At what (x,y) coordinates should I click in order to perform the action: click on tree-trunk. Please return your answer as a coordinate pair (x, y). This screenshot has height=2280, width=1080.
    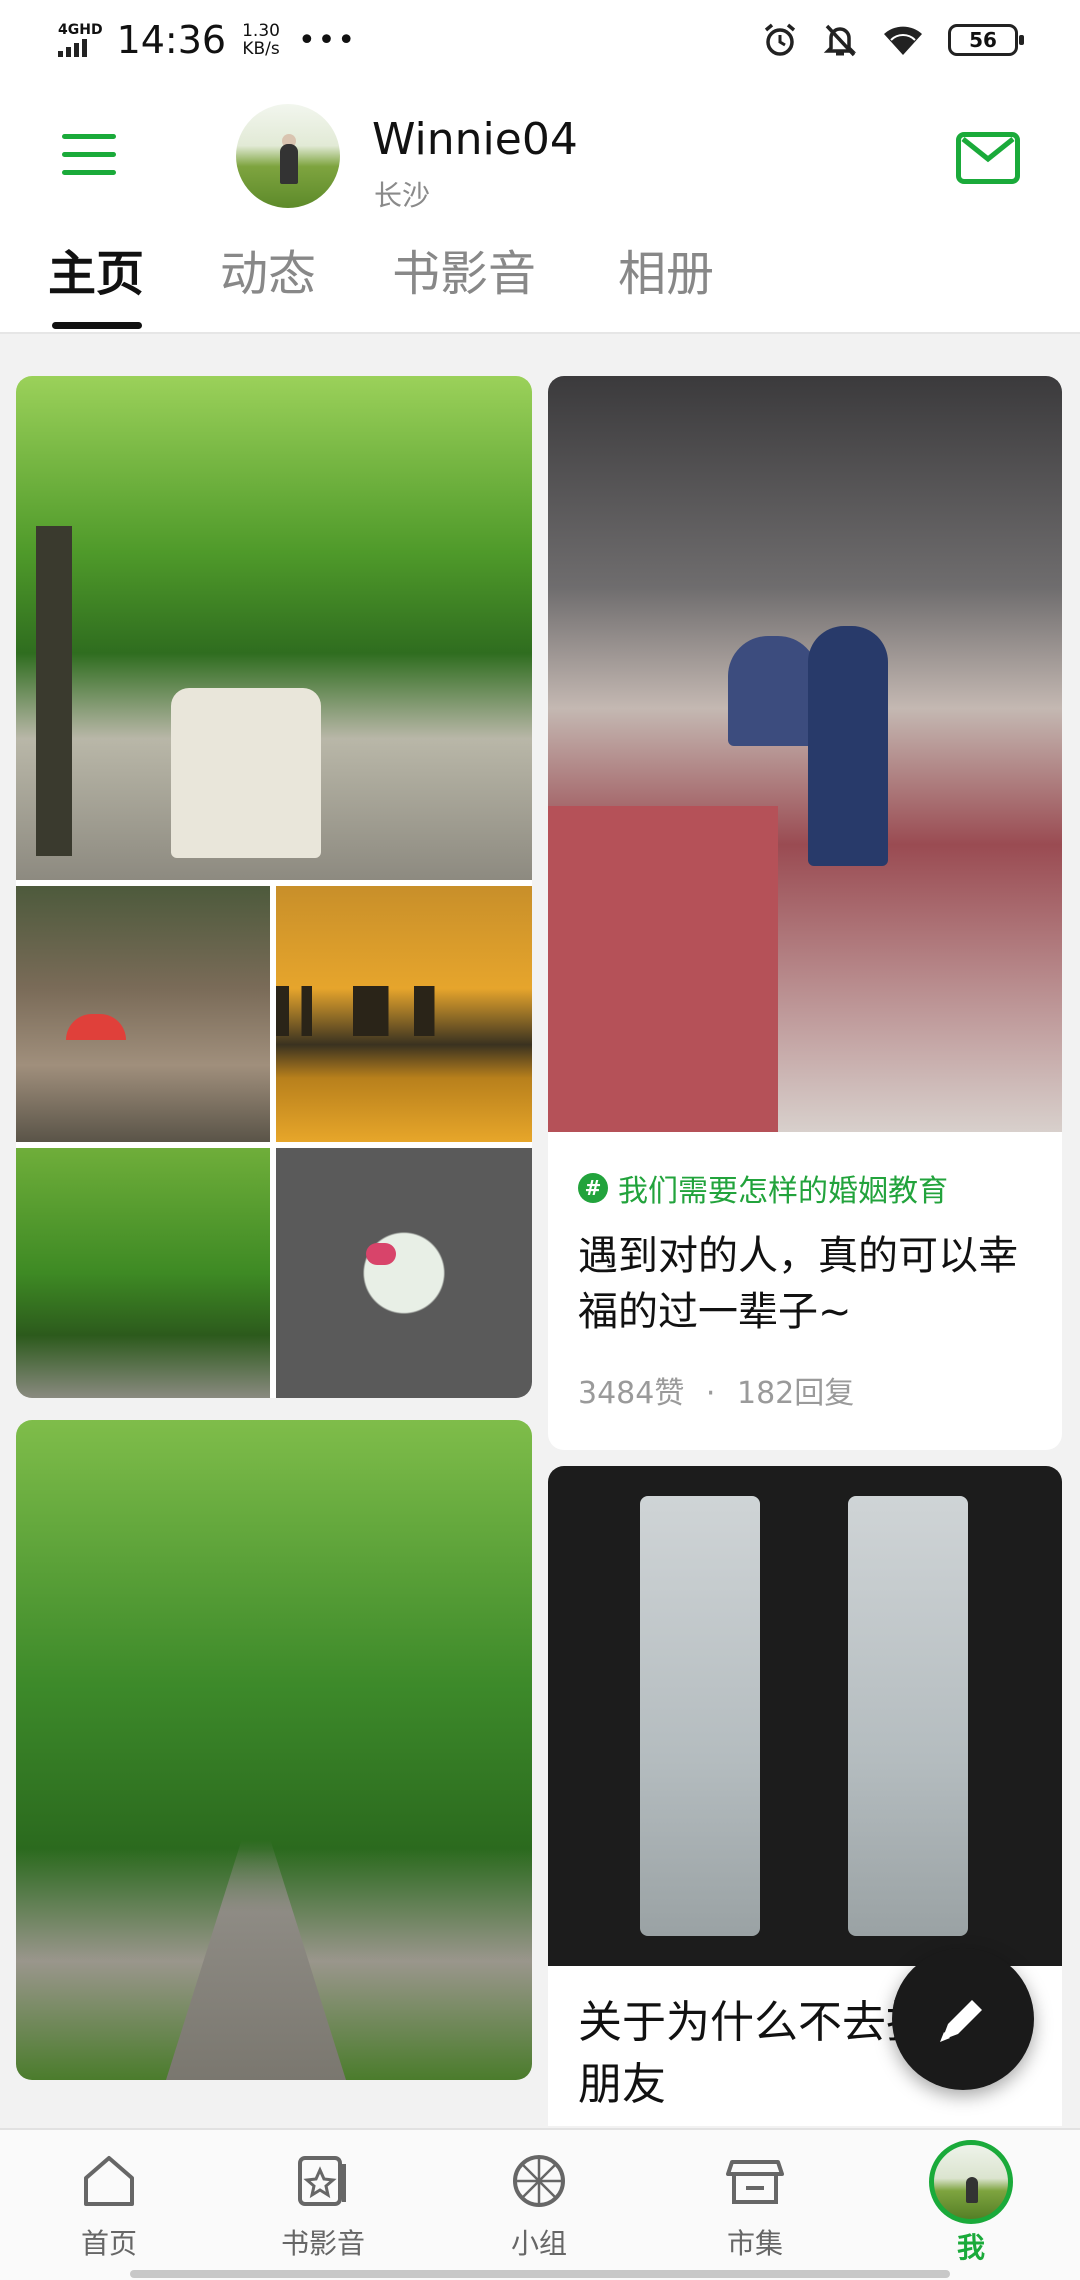
    Looking at the image, I should click on (54, 691).